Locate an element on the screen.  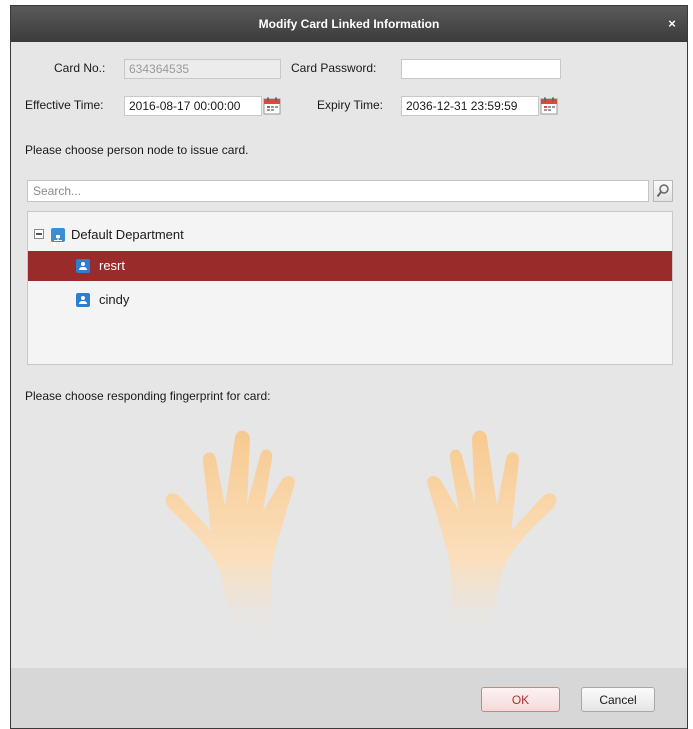
search-button is located at coordinates (663, 191).